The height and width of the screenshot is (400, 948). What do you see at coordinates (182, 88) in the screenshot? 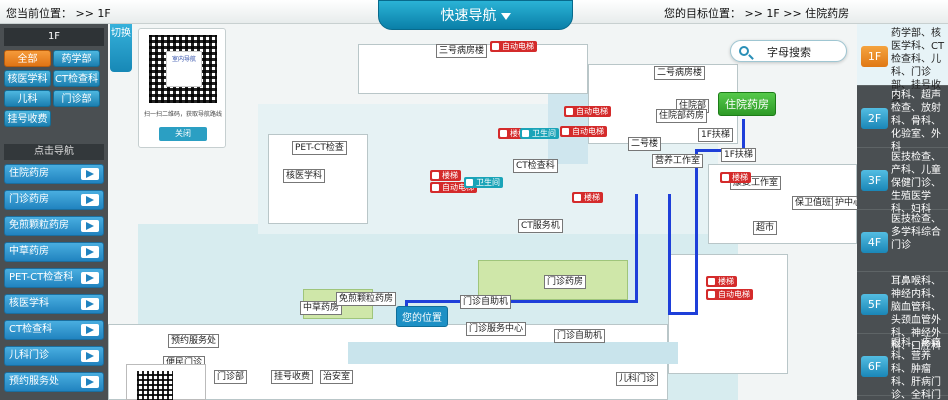
I see `qr-card: 室内导航 扫一扫二维码，获取导航路线 关闭` at bounding box center [182, 88].